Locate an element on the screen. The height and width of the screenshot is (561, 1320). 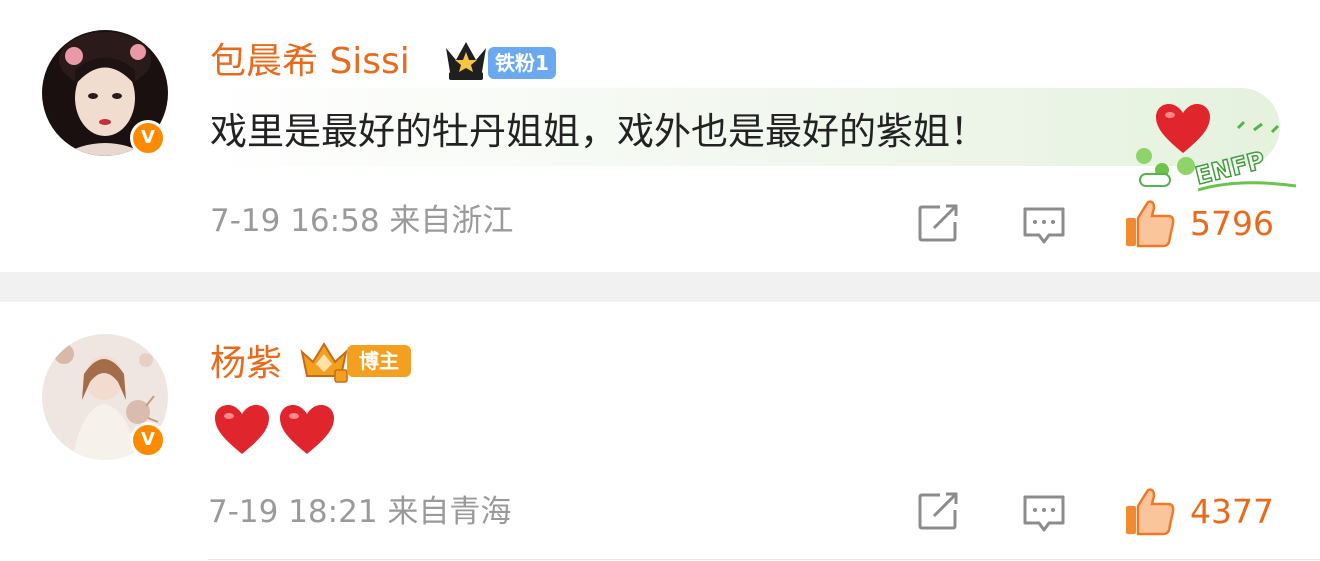
username: 包晨希 Sissi is located at coordinates (310, 62).